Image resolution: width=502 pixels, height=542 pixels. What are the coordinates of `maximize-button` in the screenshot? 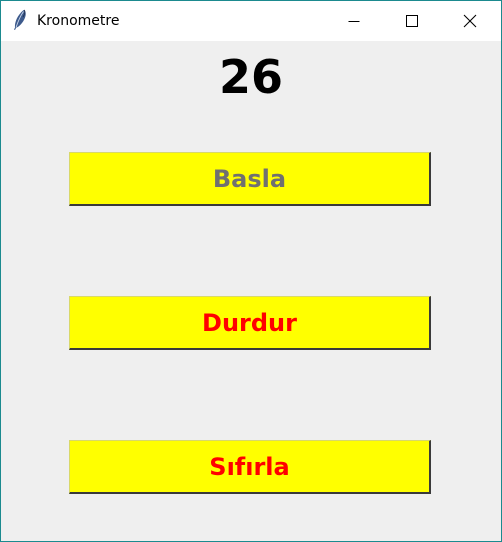 It's located at (412, 21).